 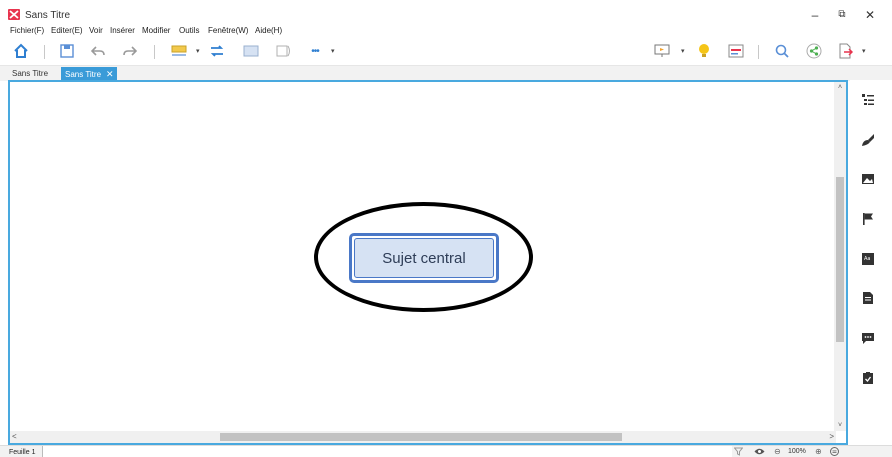 I want to click on scroll-up-icon: ˄, so click(x=840, y=87).